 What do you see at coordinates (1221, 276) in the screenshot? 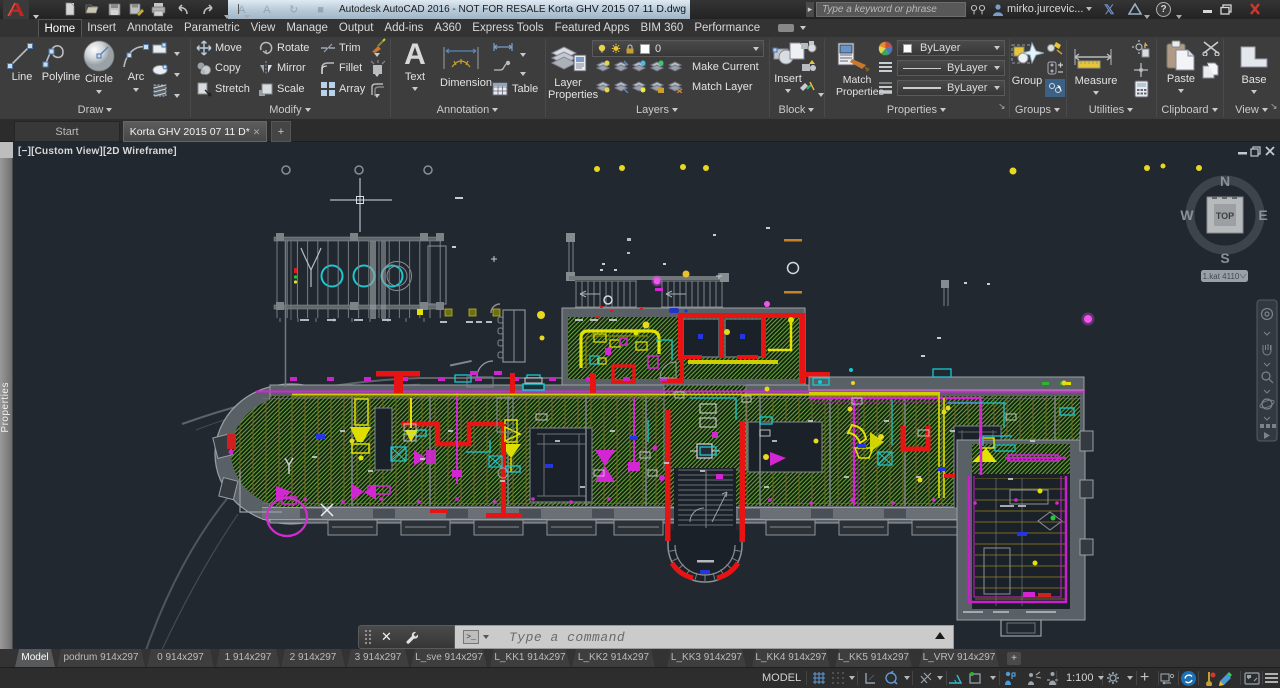
I see `svg-text: 1.kat 4110` at bounding box center [1221, 276].